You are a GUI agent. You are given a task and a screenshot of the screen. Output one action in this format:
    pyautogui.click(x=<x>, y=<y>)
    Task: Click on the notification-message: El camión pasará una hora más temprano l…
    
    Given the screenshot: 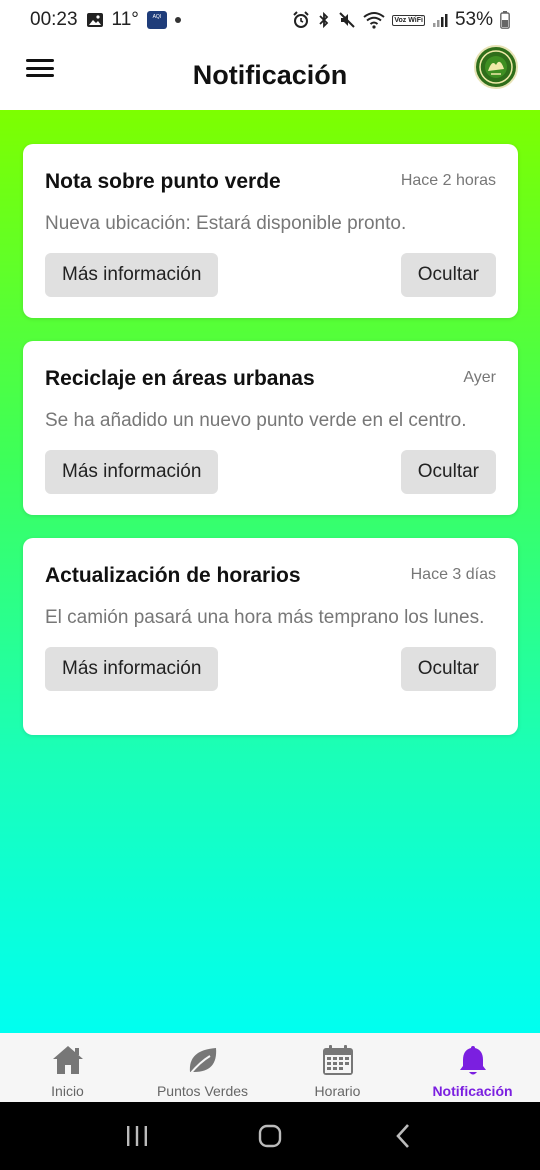 What is the action you would take?
    pyautogui.click(x=265, y=617)
    